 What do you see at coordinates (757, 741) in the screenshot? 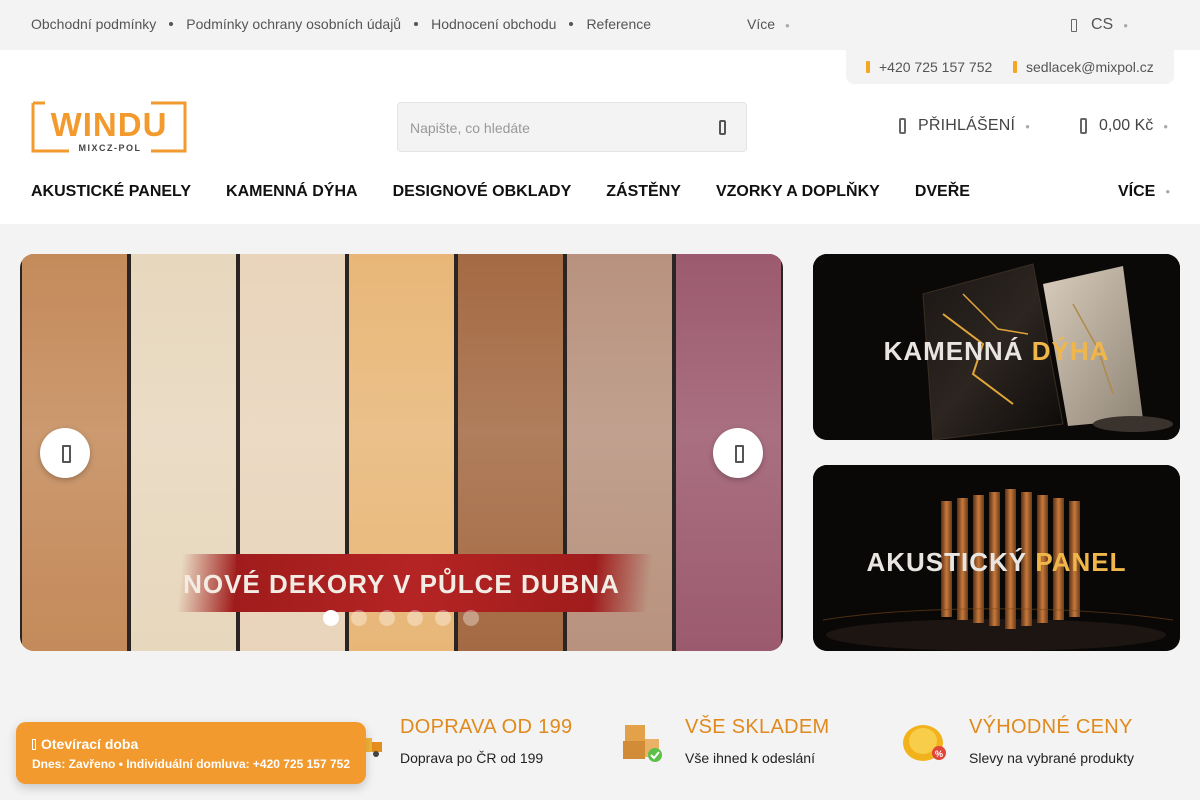
I see `benefit-stock: VŠE SKLADEM Vše ihned k odeslání` at bounding box center [757, 741].